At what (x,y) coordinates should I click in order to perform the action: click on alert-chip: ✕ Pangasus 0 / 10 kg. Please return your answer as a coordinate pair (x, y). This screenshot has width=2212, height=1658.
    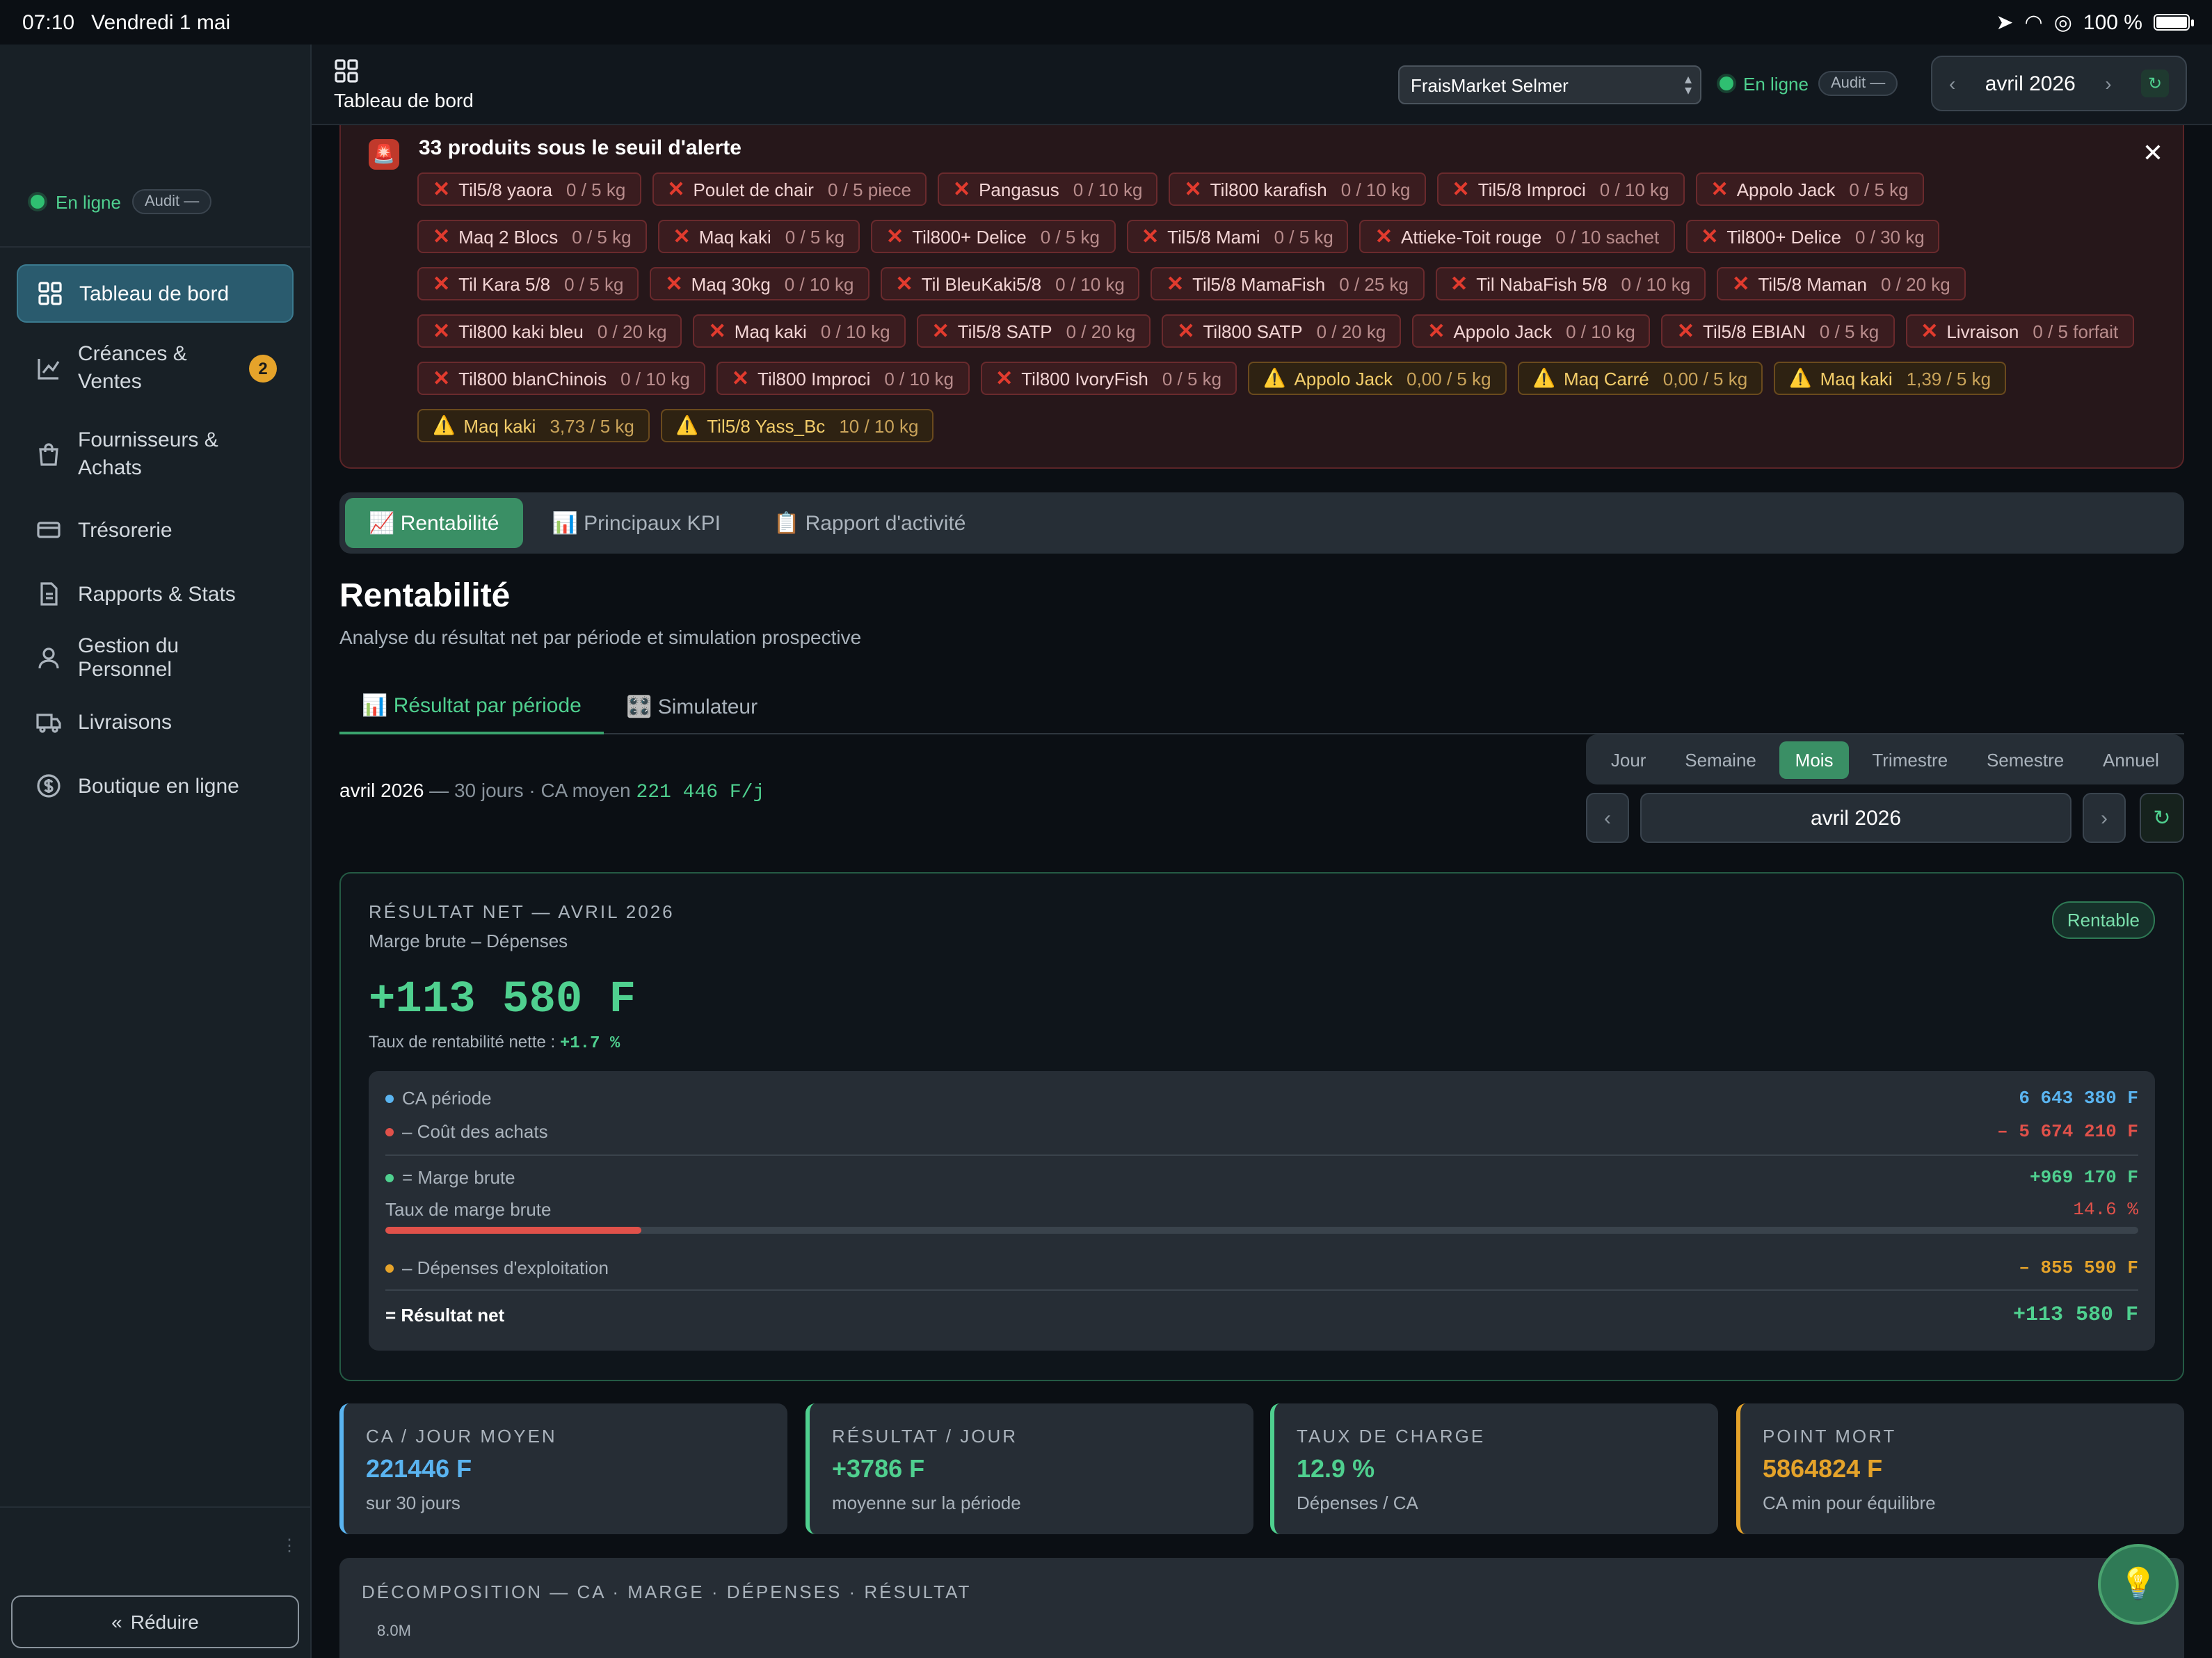
    Looking at the image, I should click on (1047, 189).